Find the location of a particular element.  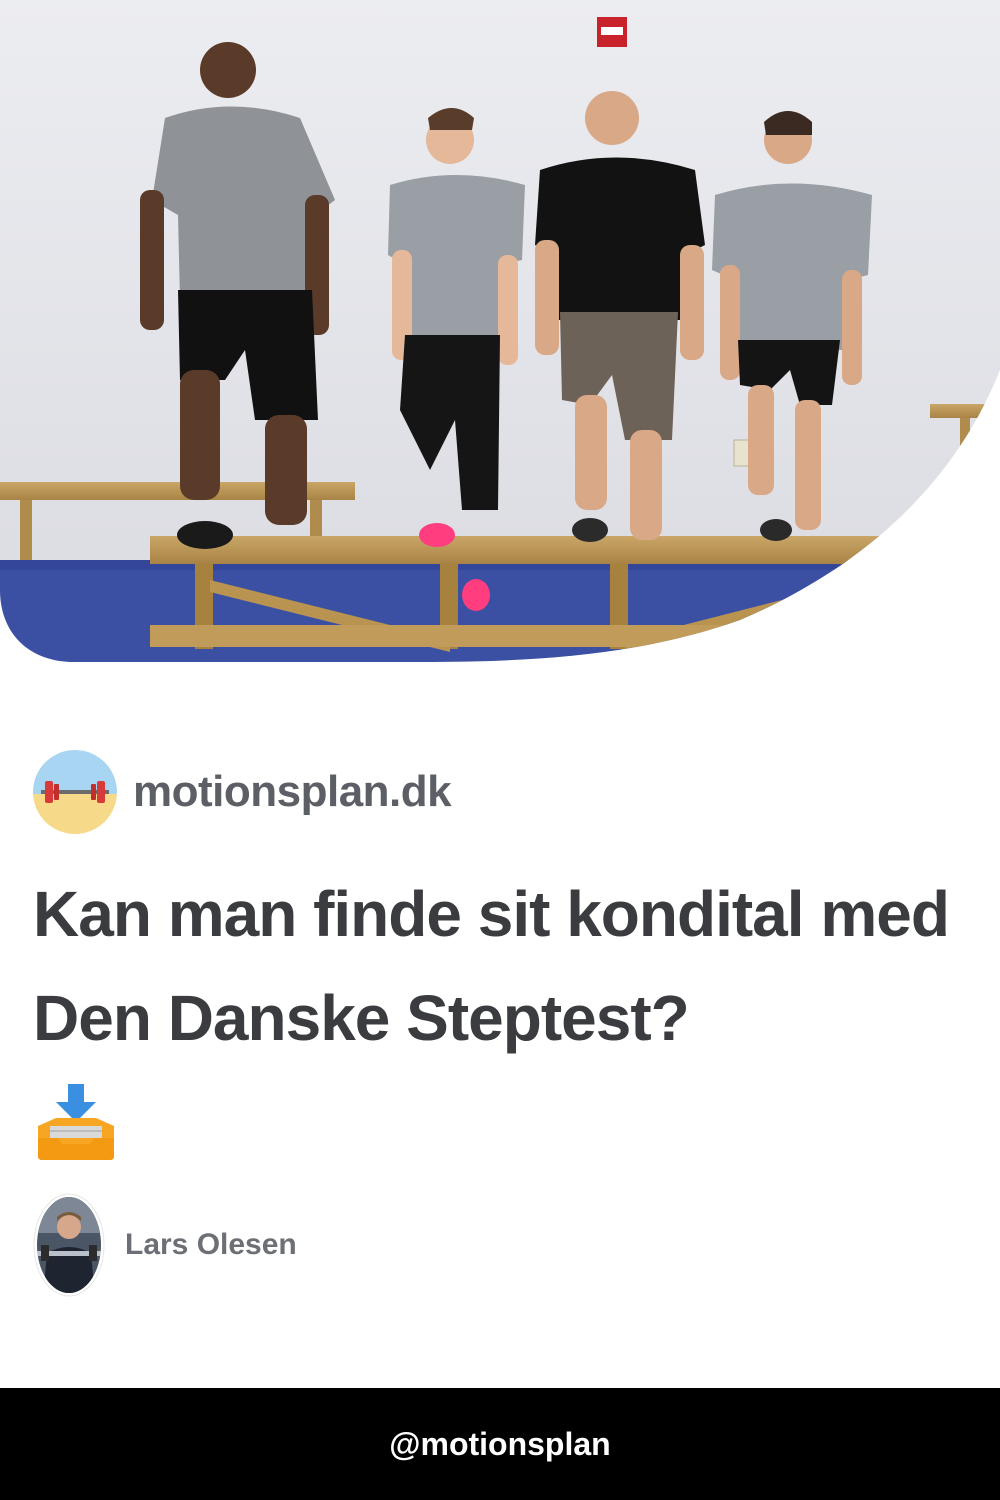

author-byline: Lars Olesen is located at coordinates (165, 1245).